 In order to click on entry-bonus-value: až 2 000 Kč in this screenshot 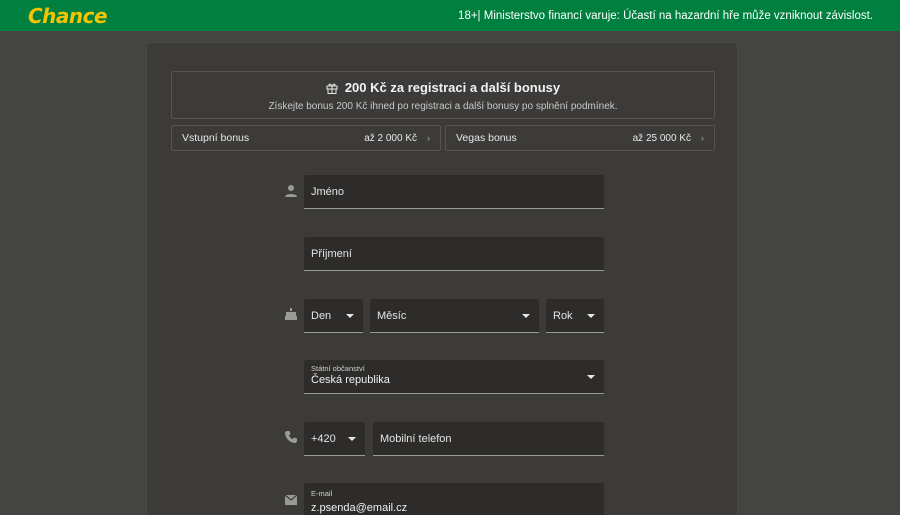, I will do `click(390, 138)`.